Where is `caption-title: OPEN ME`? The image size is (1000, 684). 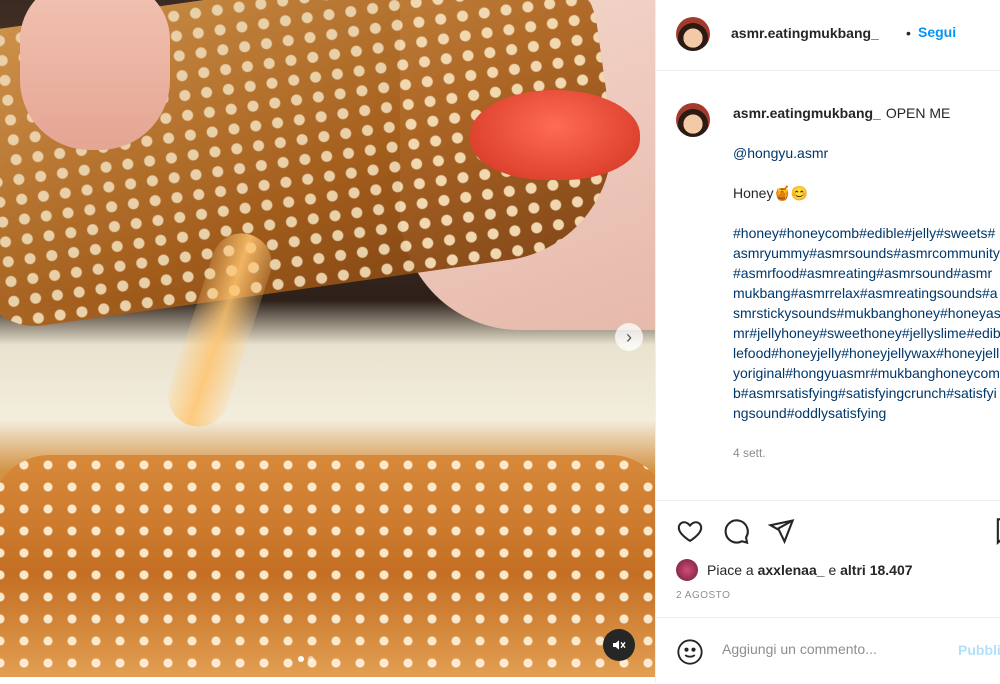
caption-title: OPEN ME is located at coordinates (918, 113).